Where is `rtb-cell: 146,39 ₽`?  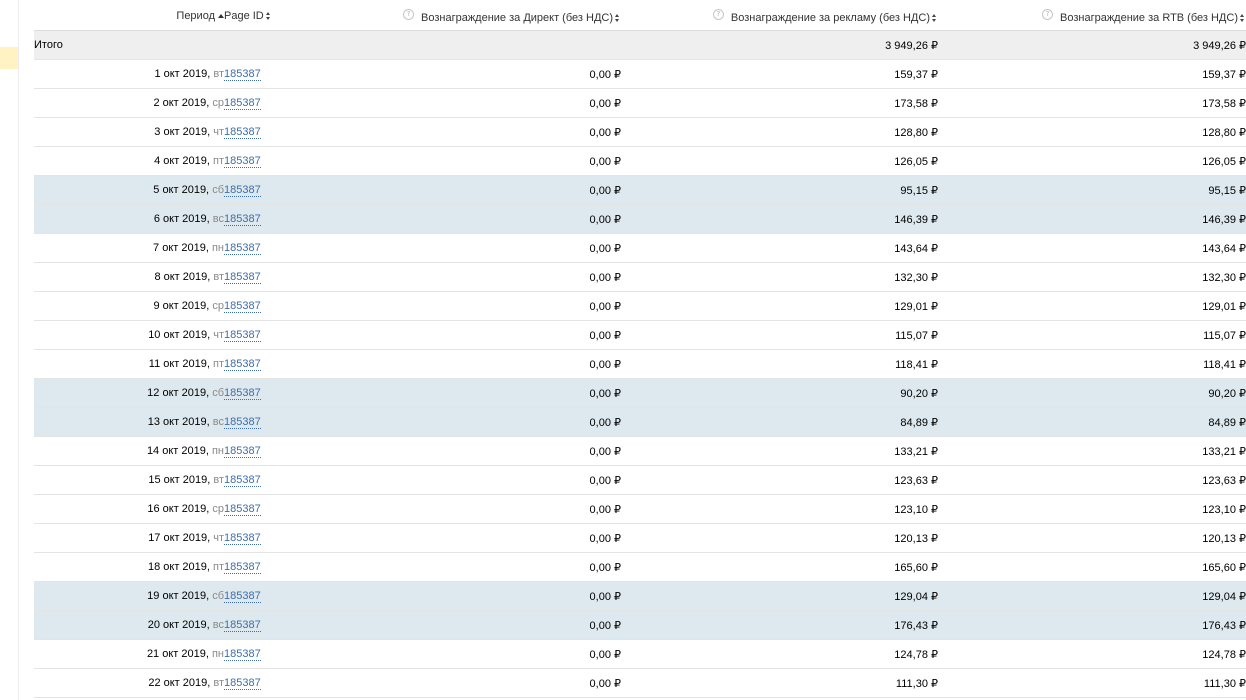
rtb-cell: 146,39 ₽ is located at coordinates (1092, 219).